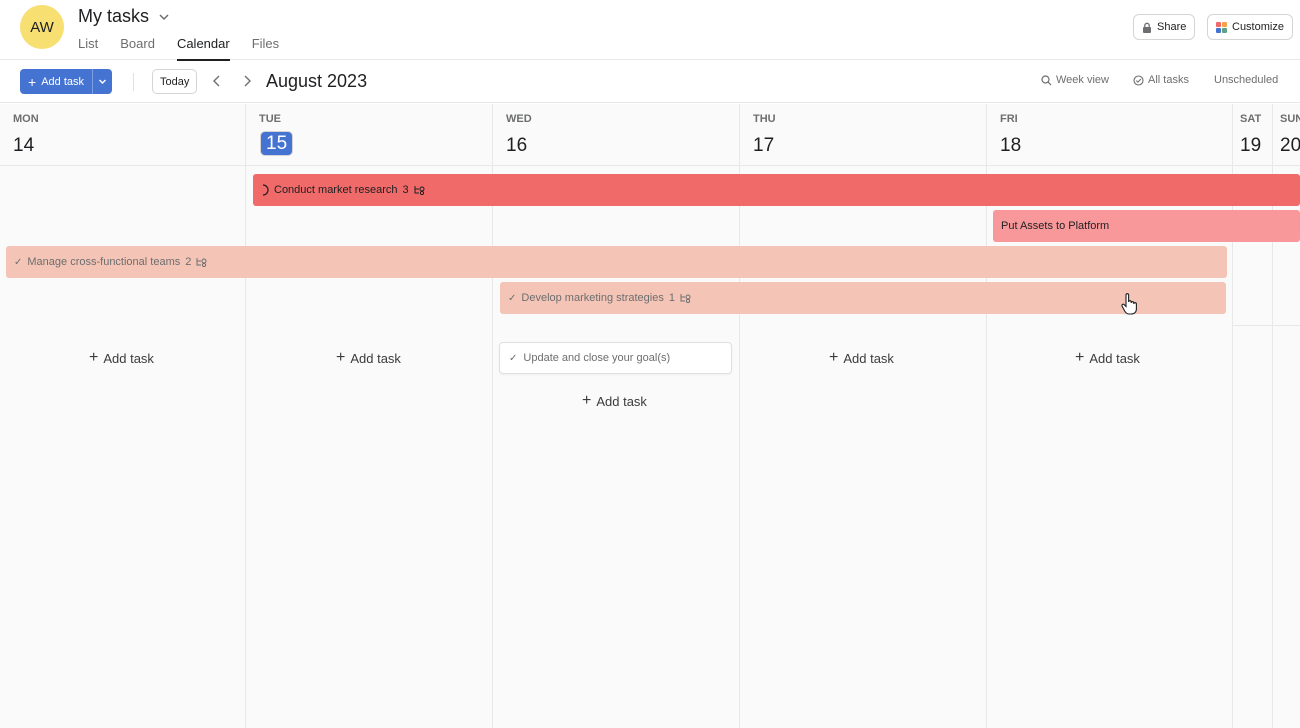 This screenshot has height=728, width=1300. I want to click on share-label: Share, so click(1172, 27).